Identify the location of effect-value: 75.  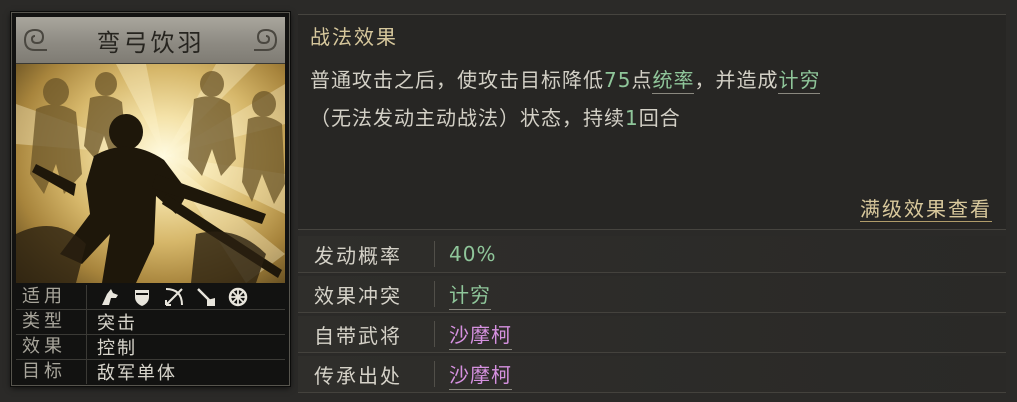
(618, 80).